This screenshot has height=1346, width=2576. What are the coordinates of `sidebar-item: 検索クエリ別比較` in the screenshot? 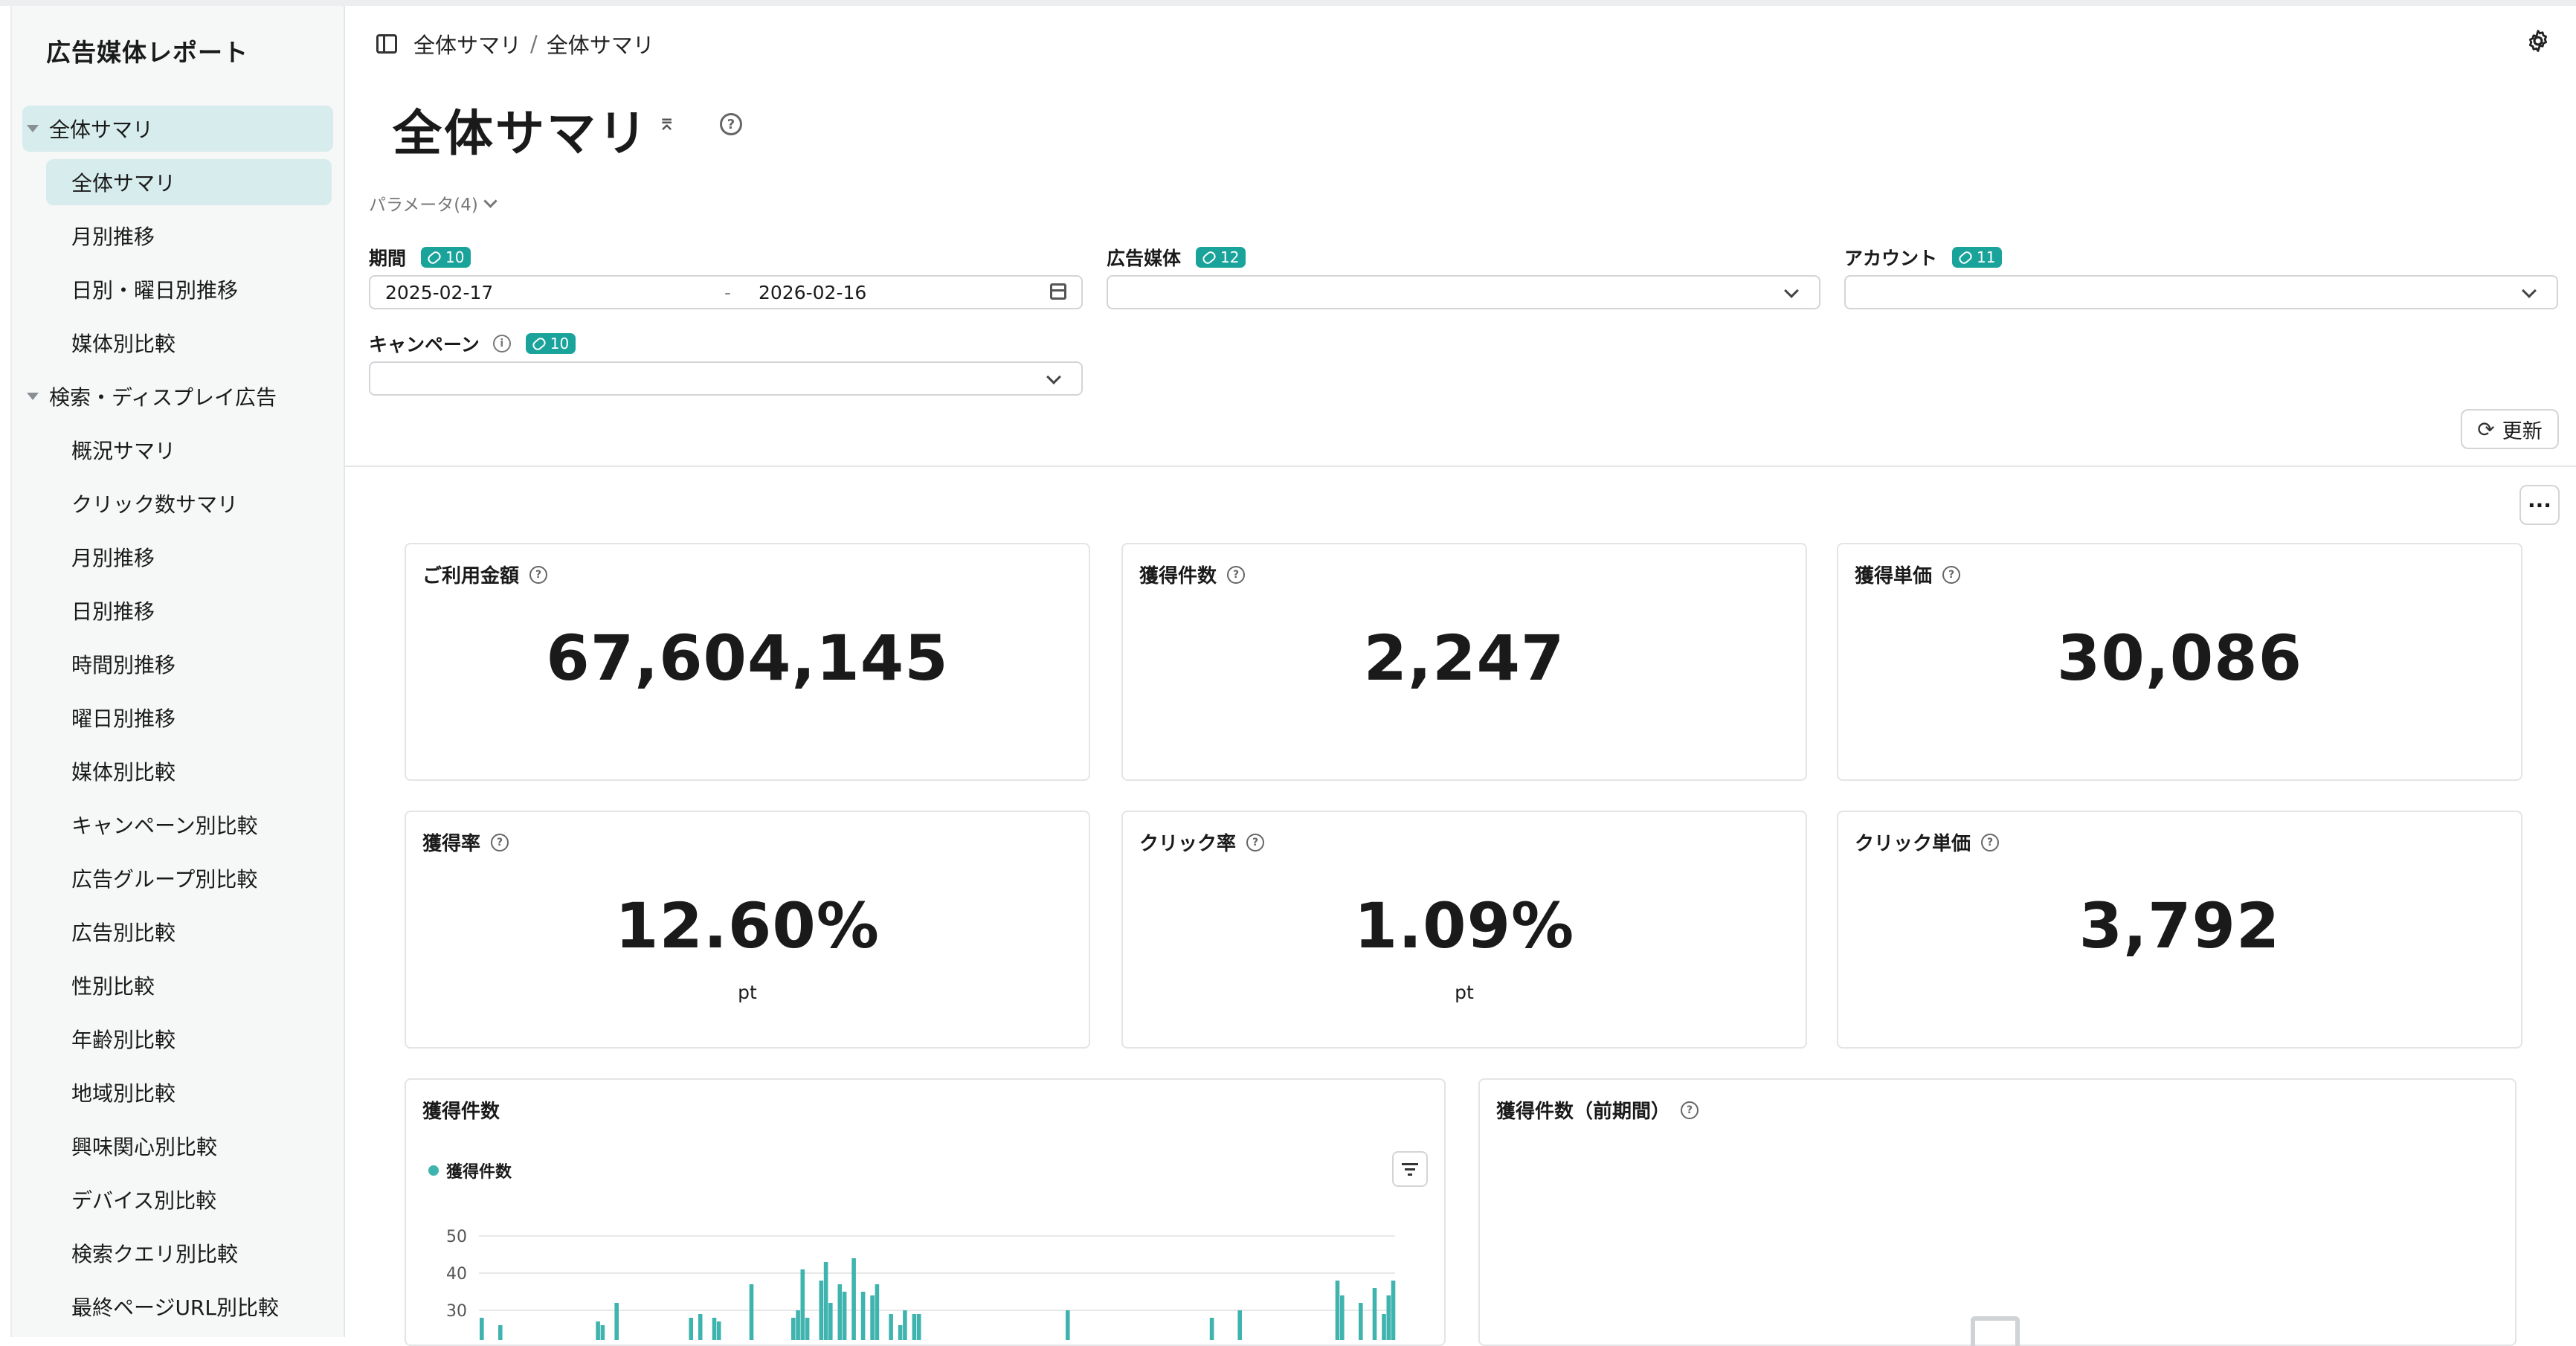 It's located at (189, 1253).